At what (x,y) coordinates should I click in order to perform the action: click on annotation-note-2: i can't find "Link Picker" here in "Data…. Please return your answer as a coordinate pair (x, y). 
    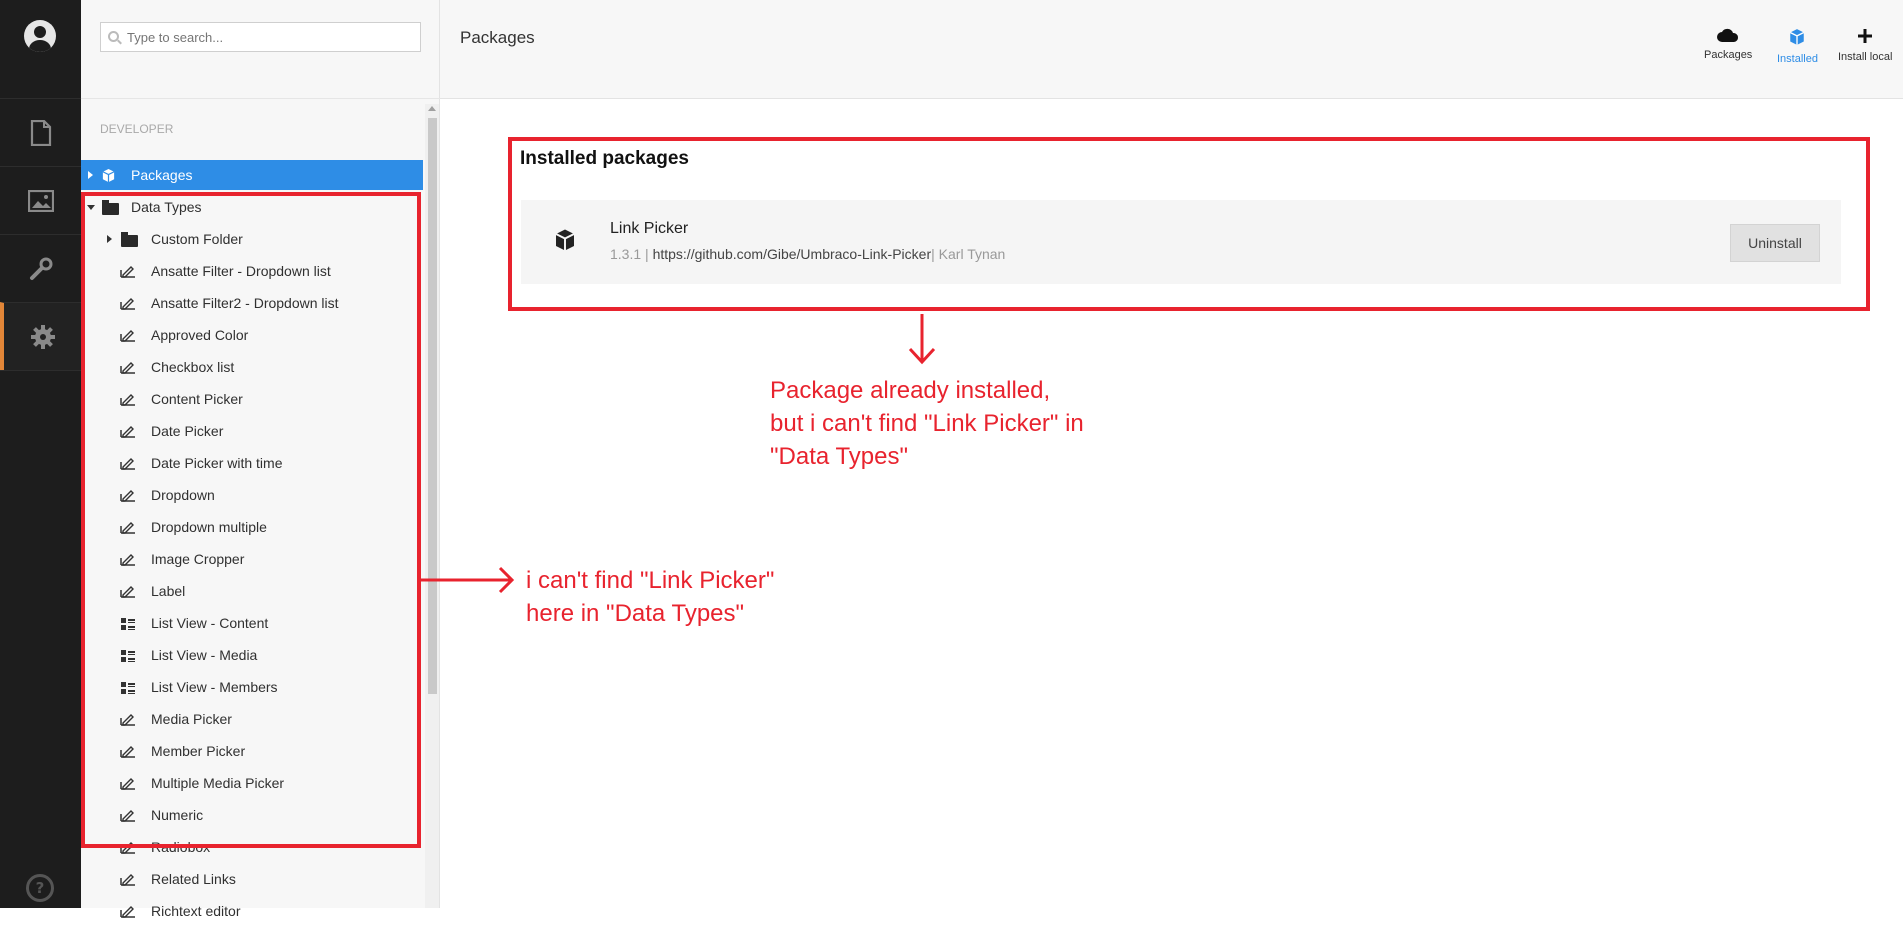
    Looking at the image, I should click on (650, 597).